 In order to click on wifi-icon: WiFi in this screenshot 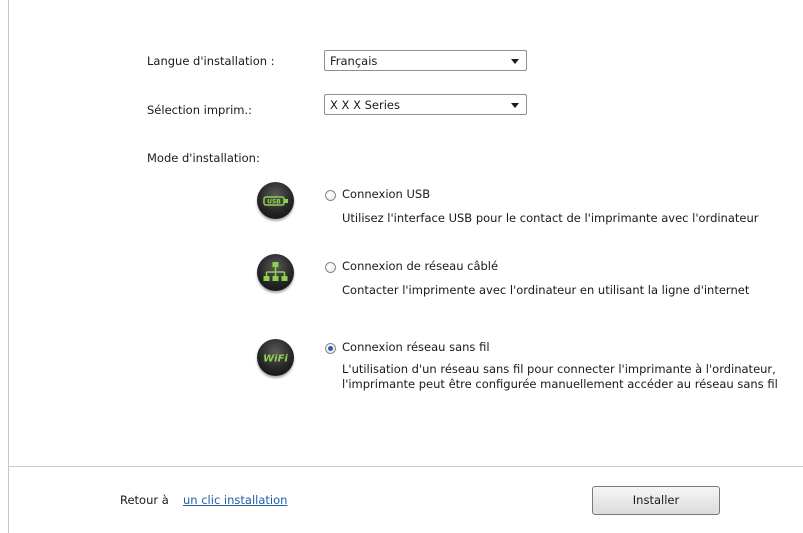, I will do `click(275, 357)`.